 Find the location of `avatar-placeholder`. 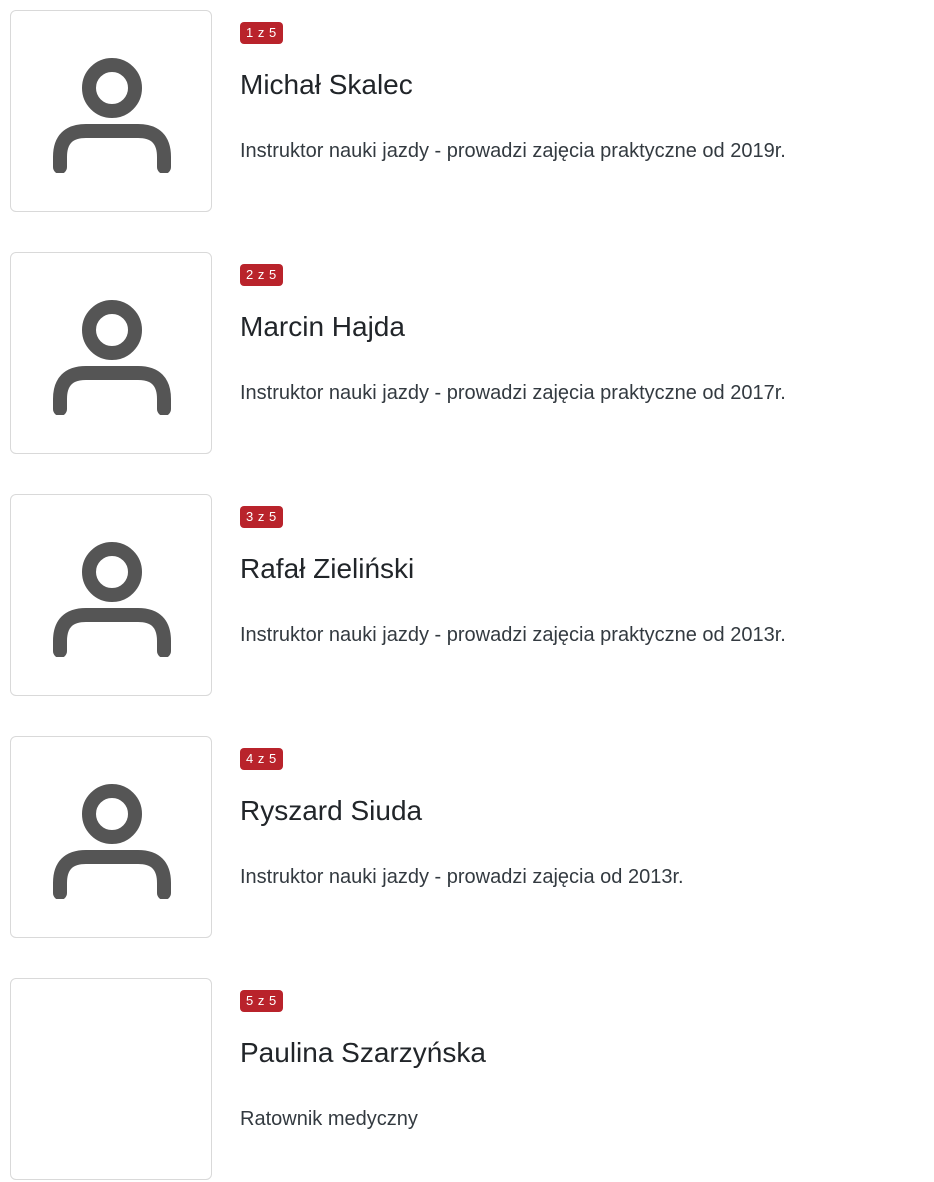

avatar-placeholder is located at coordinates (111, 1079).